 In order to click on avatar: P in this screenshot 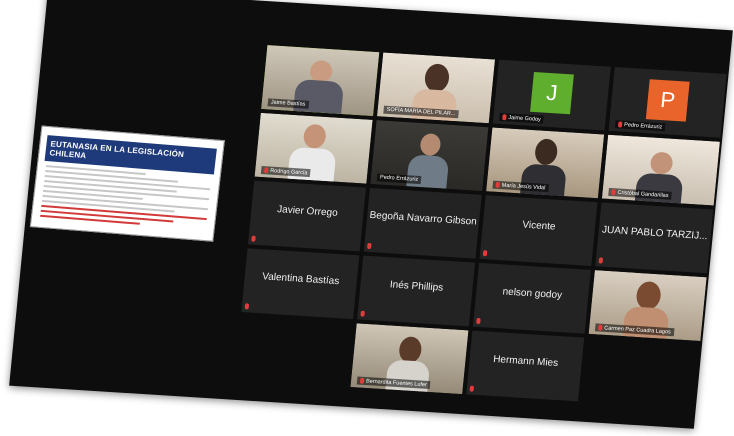, I will do `click(667, 100)`.